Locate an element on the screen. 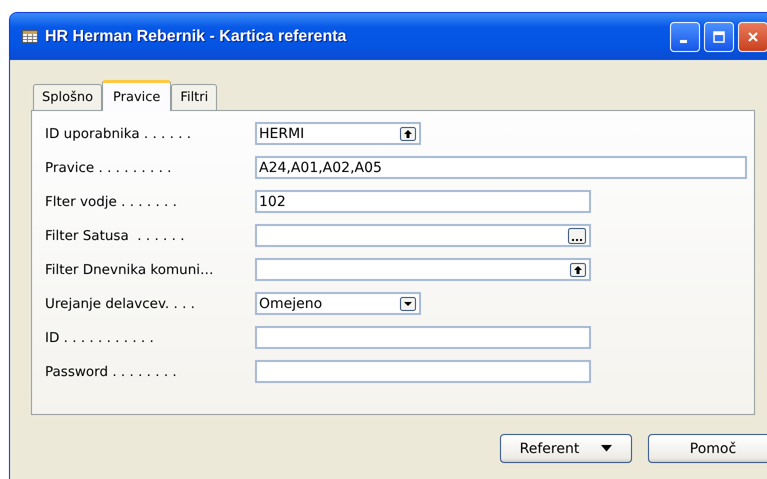 The width and height of the screenshot is (767, 479). caret-icon is located at coordinates (606, 448).